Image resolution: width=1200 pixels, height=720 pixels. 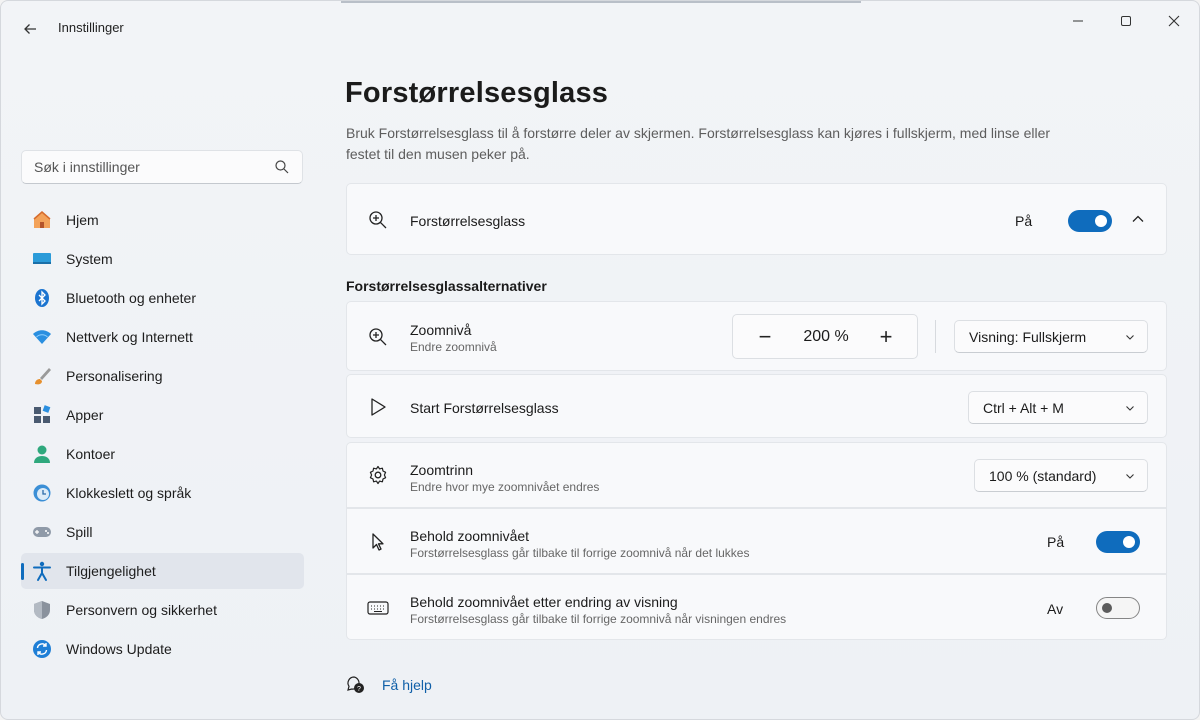 What do you see at coordinates (42, 493) in the screenshot?
I see `clock-globe-icon` at bounding box center [42, 493].